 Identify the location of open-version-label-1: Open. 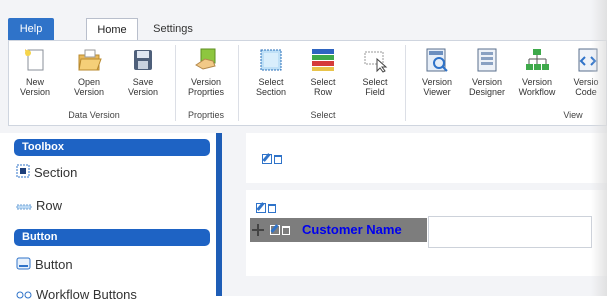
(89, 82).